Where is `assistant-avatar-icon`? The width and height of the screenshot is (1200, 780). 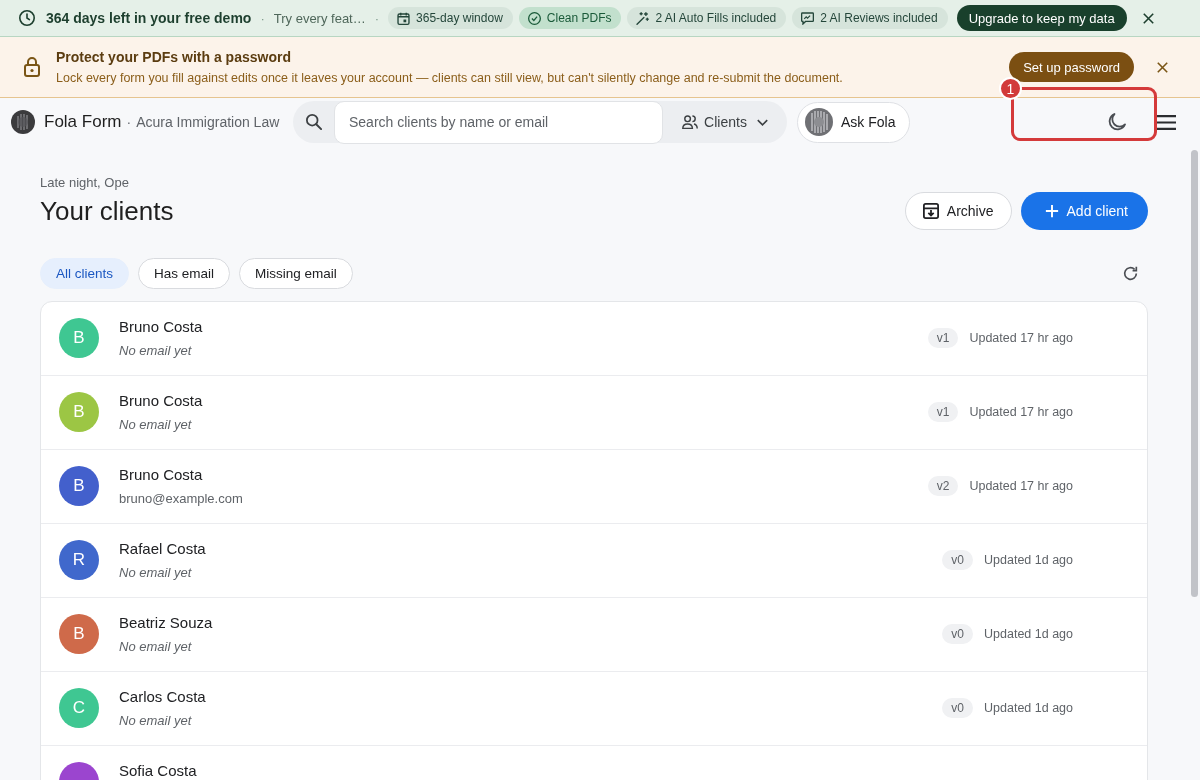 assistant-avatar-icon is located at coordinates (819, 122).